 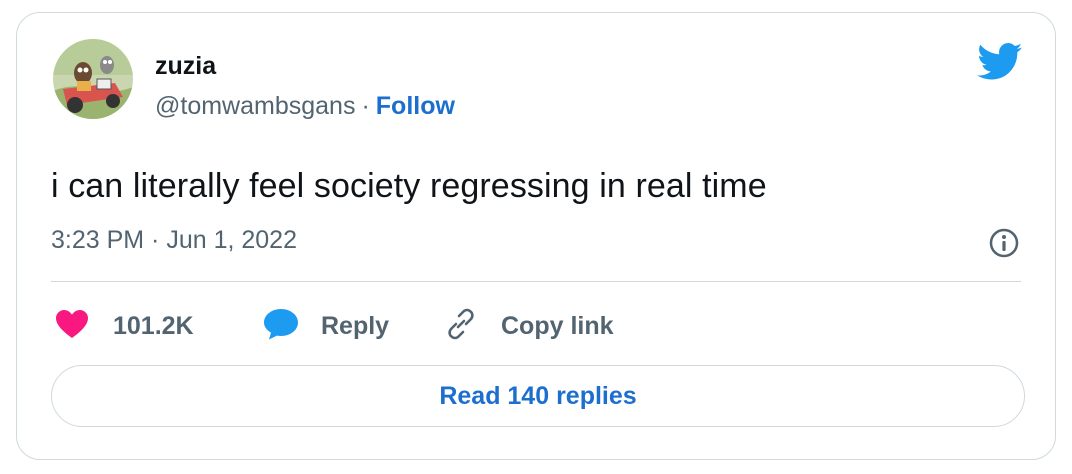 What do you see at coordinates (557, 325) in the screenshot?
I see `copy-link-label: Copy link` at bounding box center [557, 325].